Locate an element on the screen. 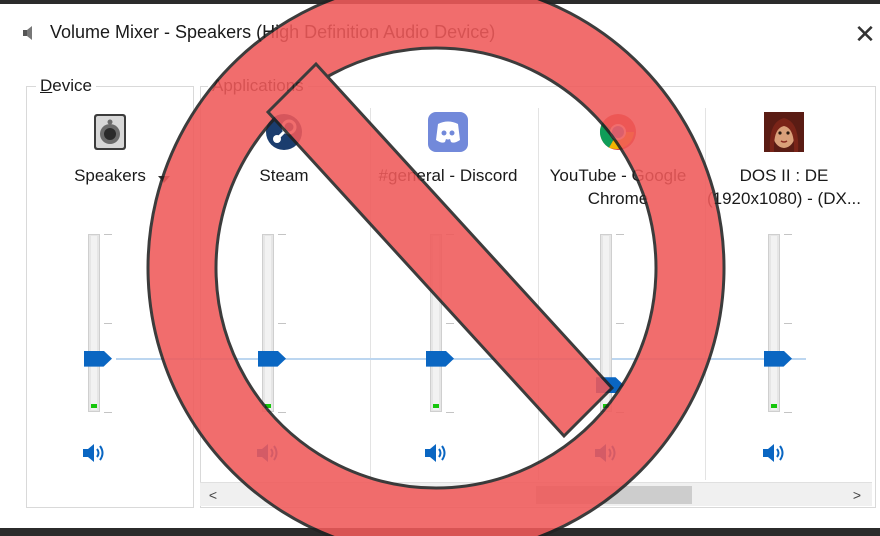 This screenshot has width=880, height=536. game-portrait-icon is located at coordinates (784, 132).